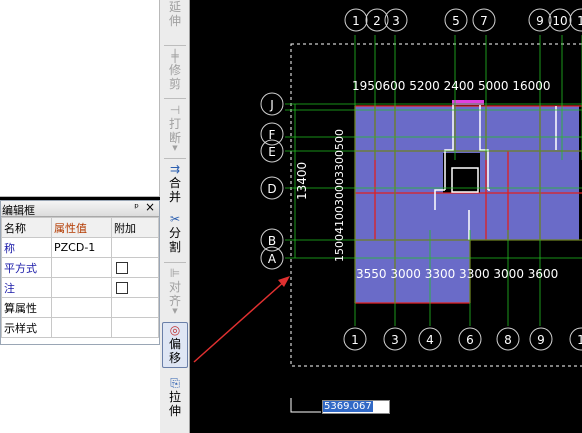 The image size is (582, 433). I want to click on axis-label: B, so click(272, 241).